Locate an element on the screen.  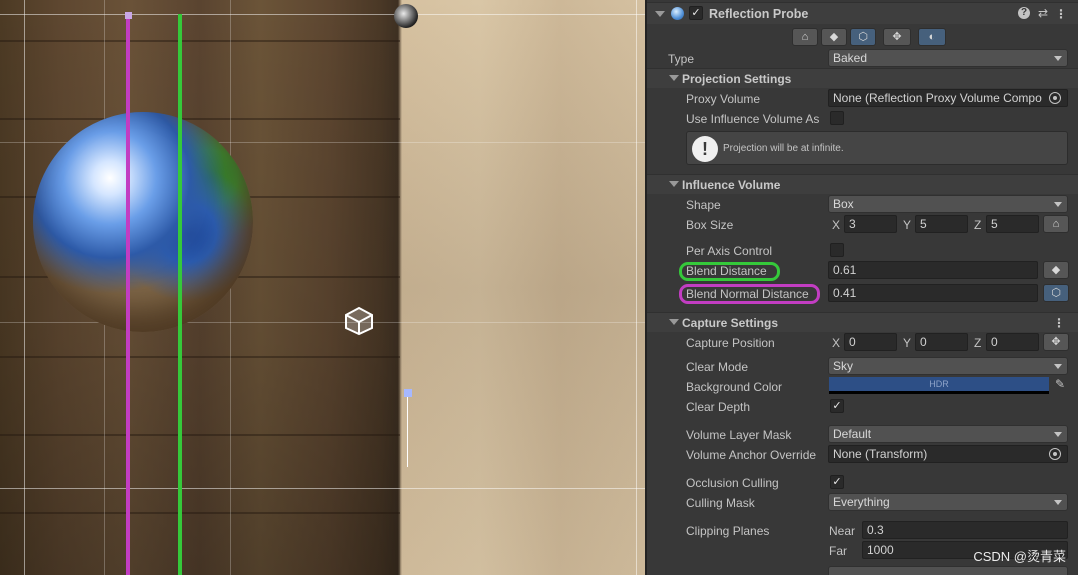
use-influence-checkbox is located at coordinates (837, 118).